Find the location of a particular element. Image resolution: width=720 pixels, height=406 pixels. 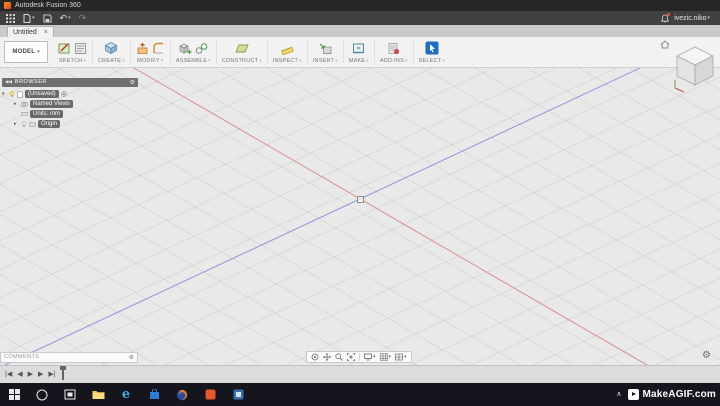

firefox-browser-button is located at coordinates (182, 395).